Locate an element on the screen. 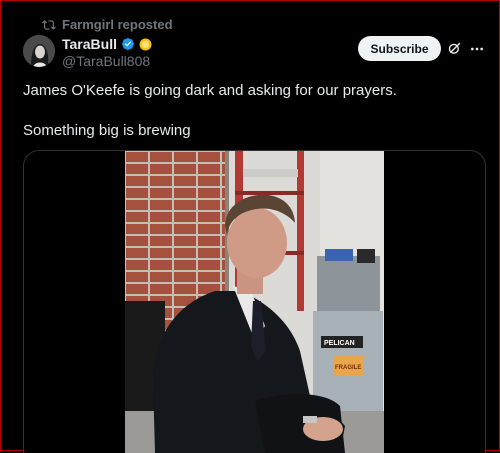 This screenshot has height=453, width=500. verified-badge-icon is located at coordinates (128, 44).